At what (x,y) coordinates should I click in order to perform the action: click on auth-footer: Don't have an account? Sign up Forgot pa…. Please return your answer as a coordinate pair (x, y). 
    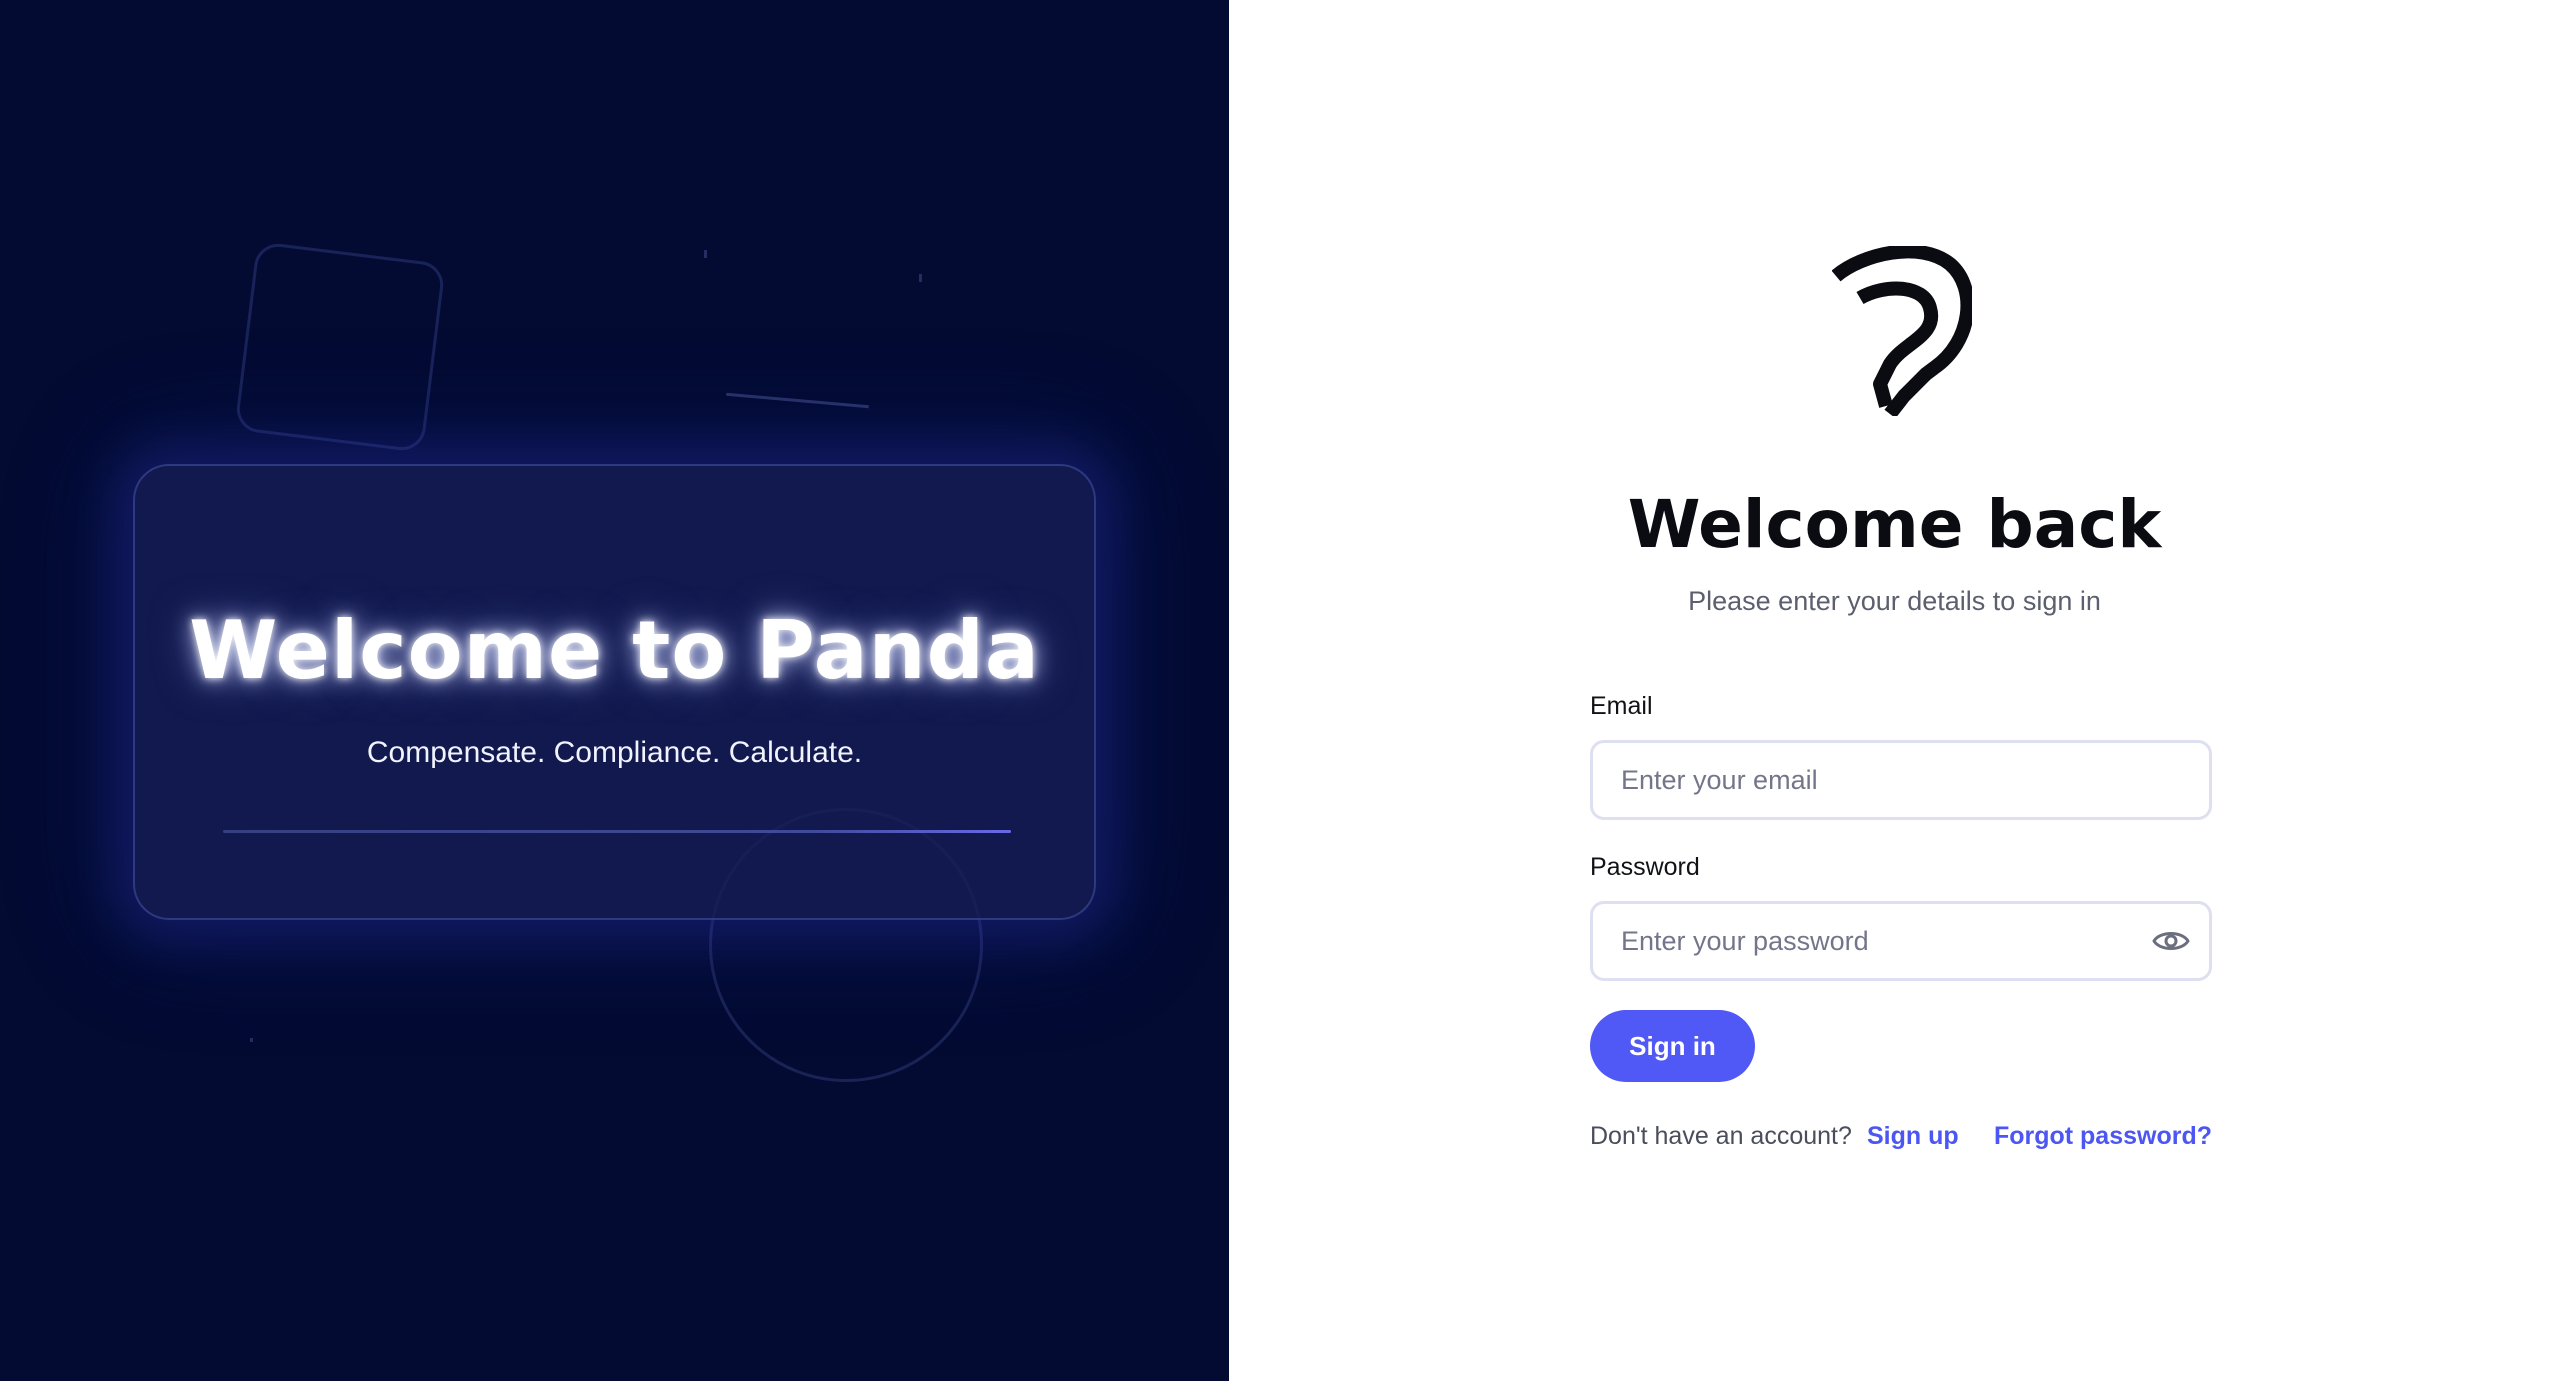
    Looking at the image, I should click on (1901, 1139).